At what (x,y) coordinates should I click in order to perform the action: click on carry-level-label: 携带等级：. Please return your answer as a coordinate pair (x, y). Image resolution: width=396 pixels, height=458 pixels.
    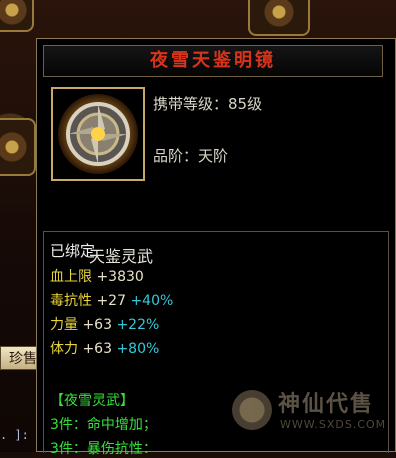
    Looking at the image, I should click on (191, 104).